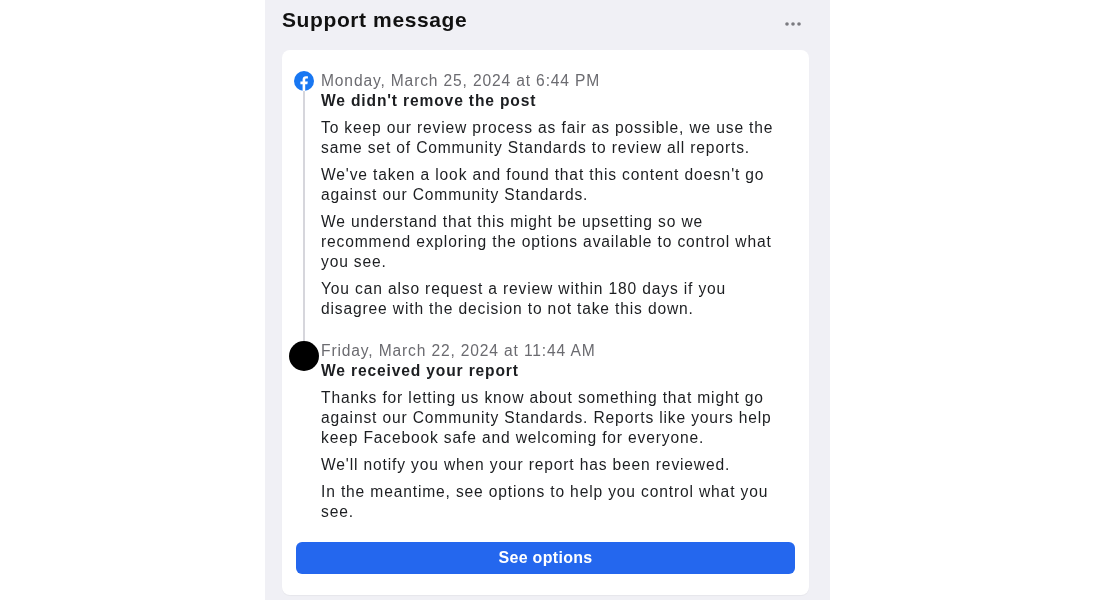 This screenshot has height=600, width=1095. I want to click on event-heading: We didn't remove the post, so click(429, 101).